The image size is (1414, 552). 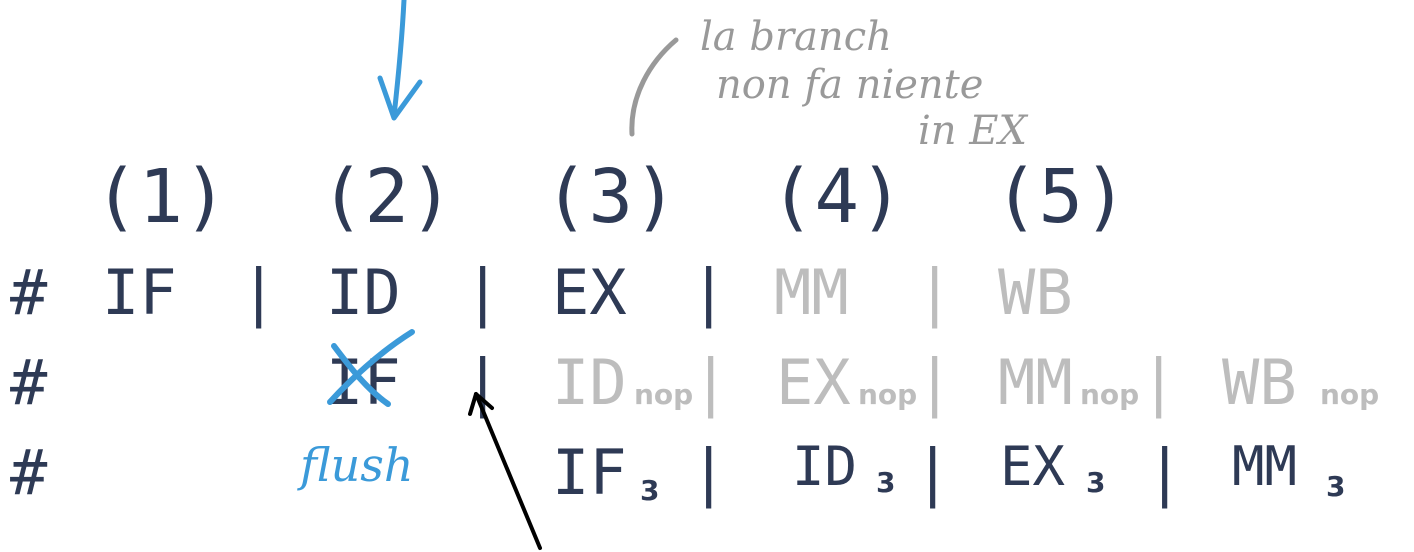 I want to click on blue-down-arrow, so click(x=400, y=60).